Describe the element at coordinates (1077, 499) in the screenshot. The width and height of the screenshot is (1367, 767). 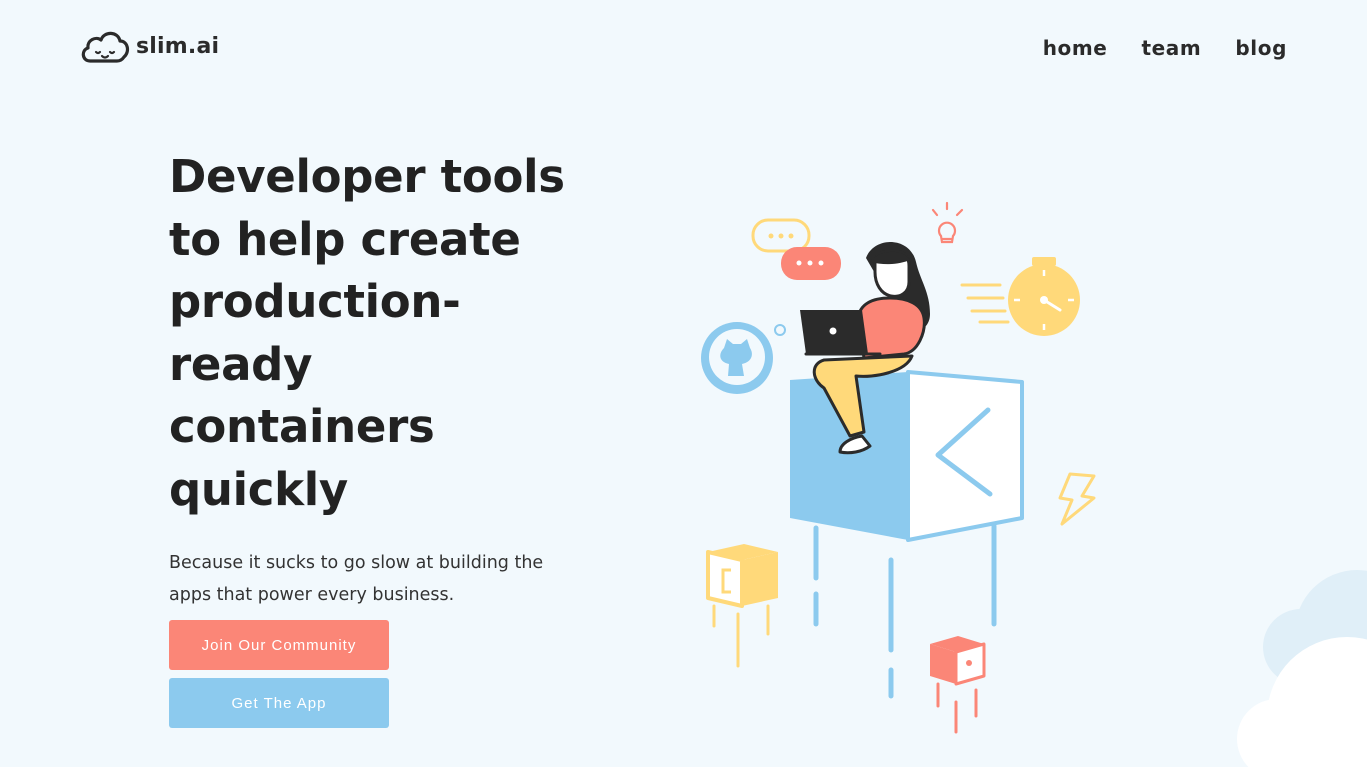
I see `lightning-icon` at that location.